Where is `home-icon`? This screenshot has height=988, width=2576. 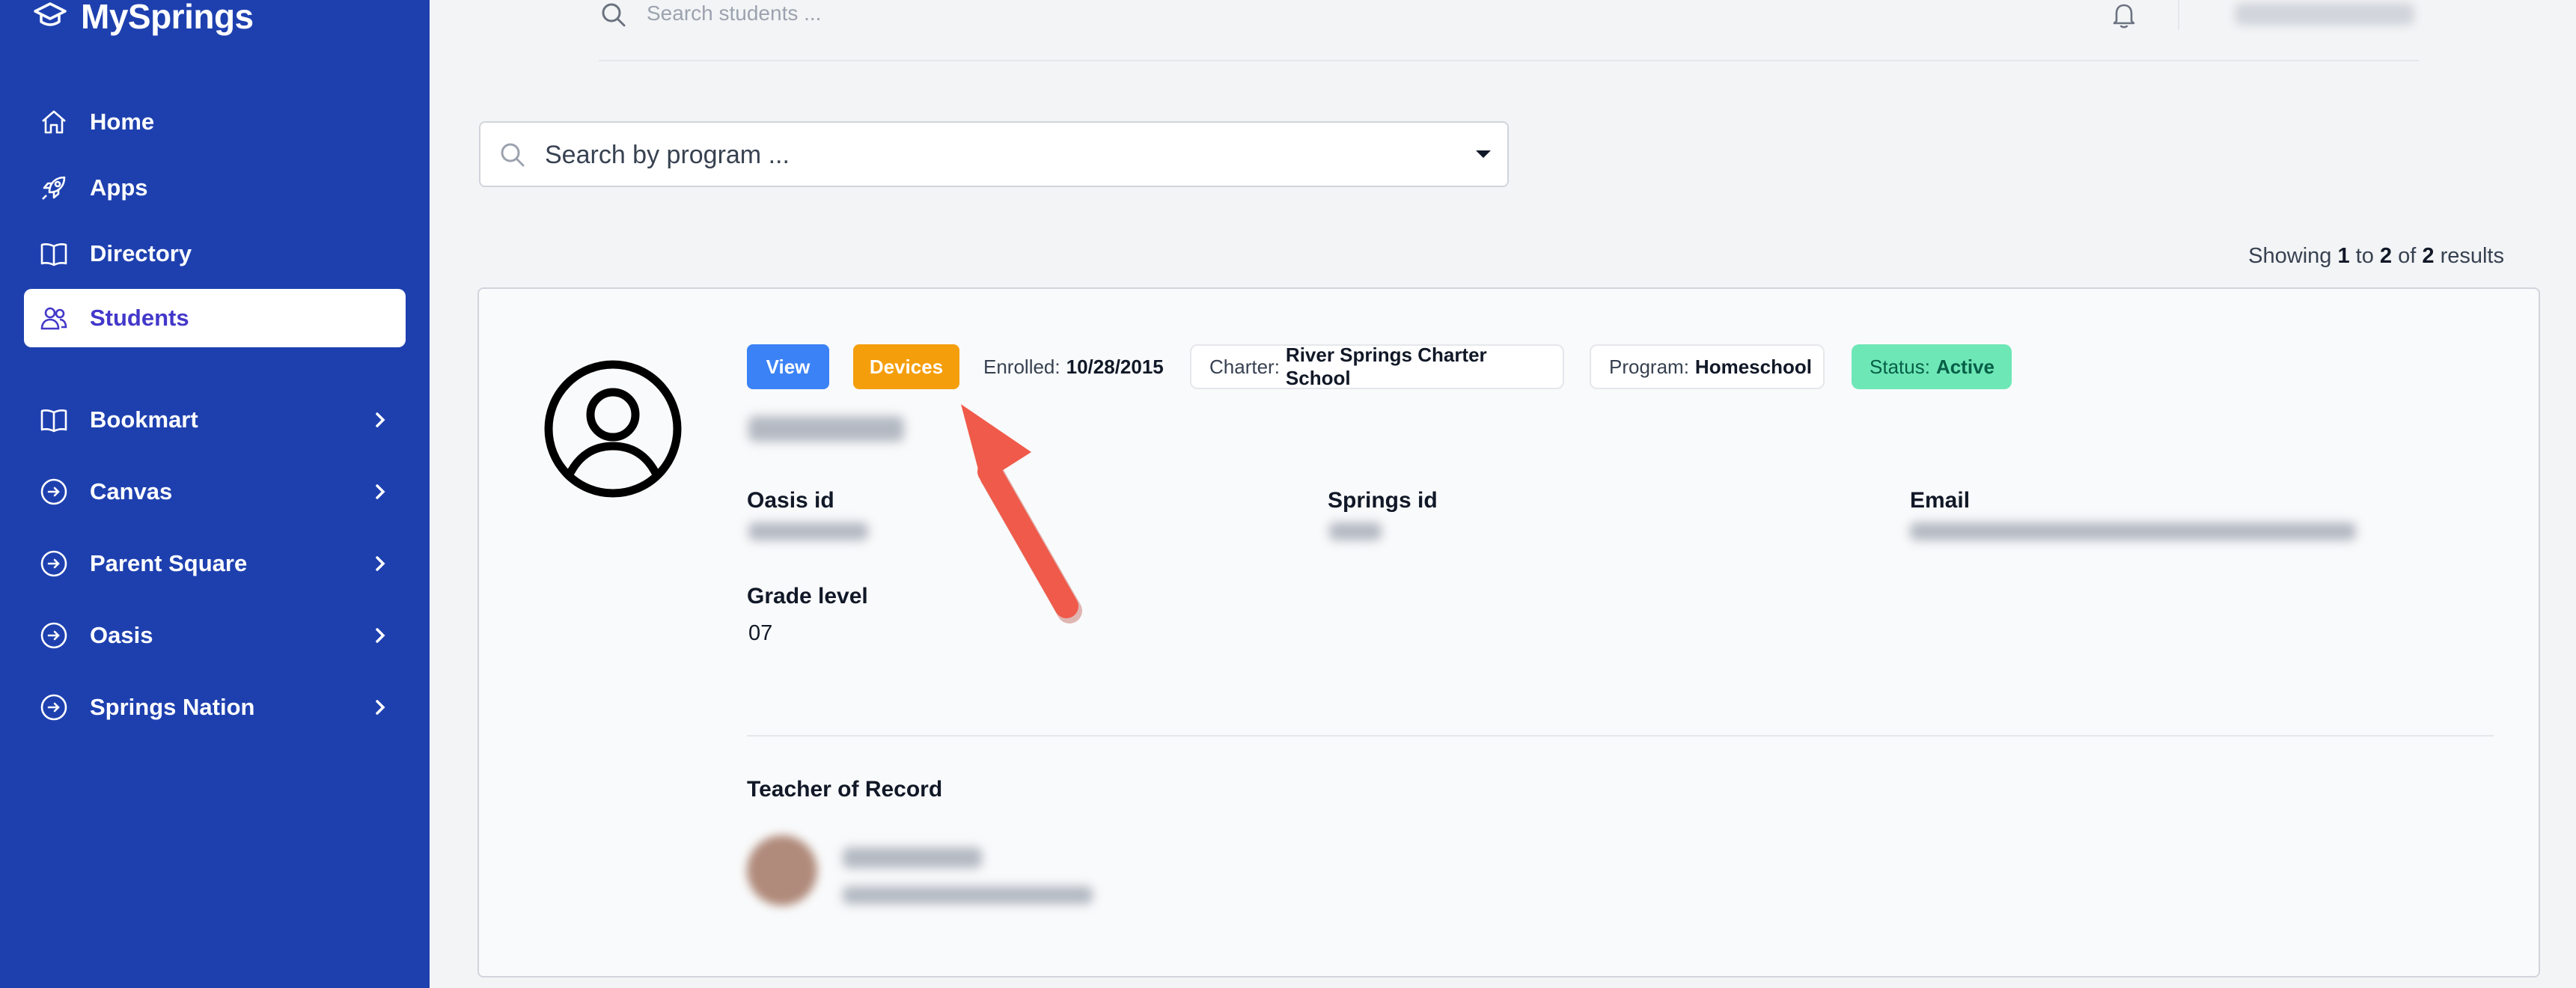 home-icon is located at coordinates (53, 122).